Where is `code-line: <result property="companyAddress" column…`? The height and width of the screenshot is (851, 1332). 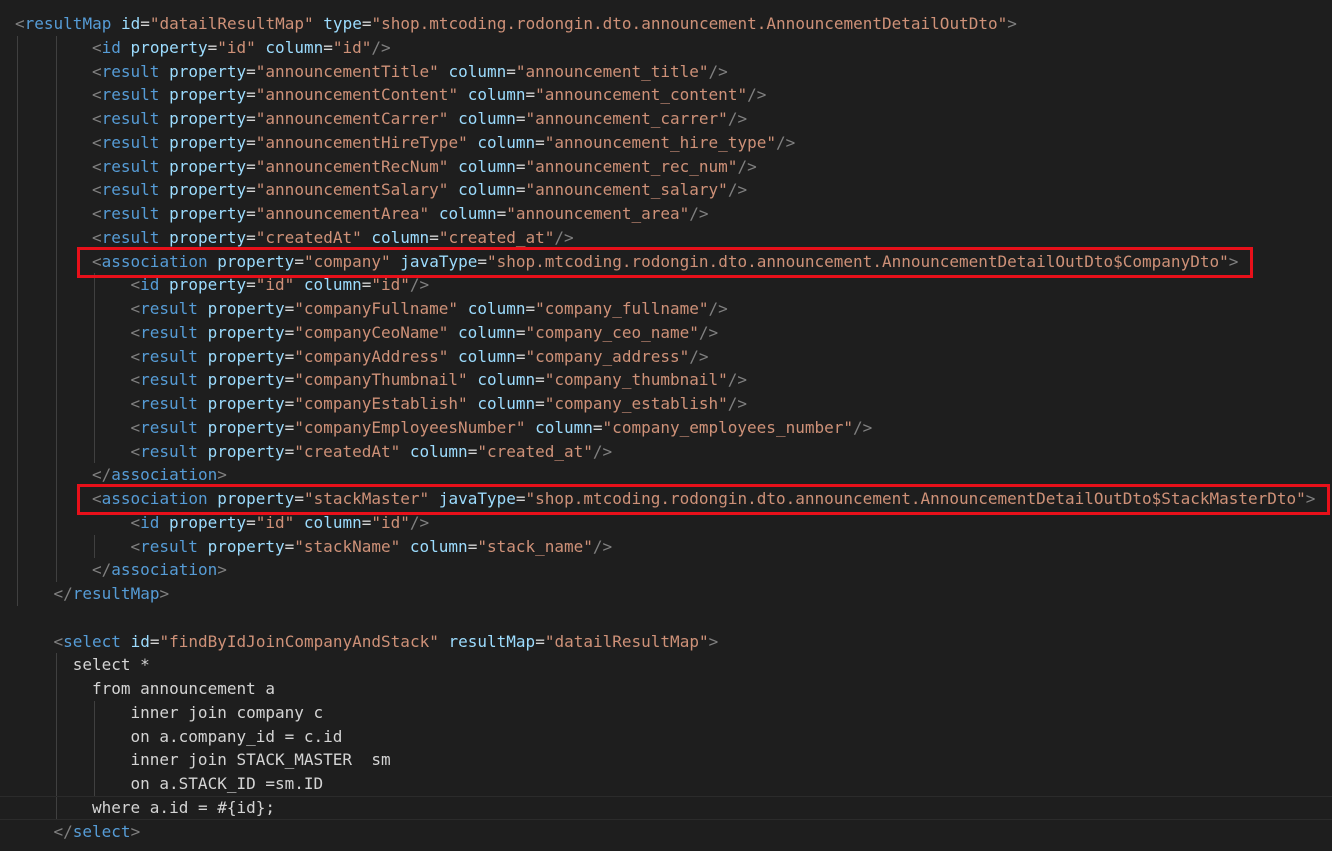
code-line: <result property="companyAddress" column… is located at coordinates (666, 357).